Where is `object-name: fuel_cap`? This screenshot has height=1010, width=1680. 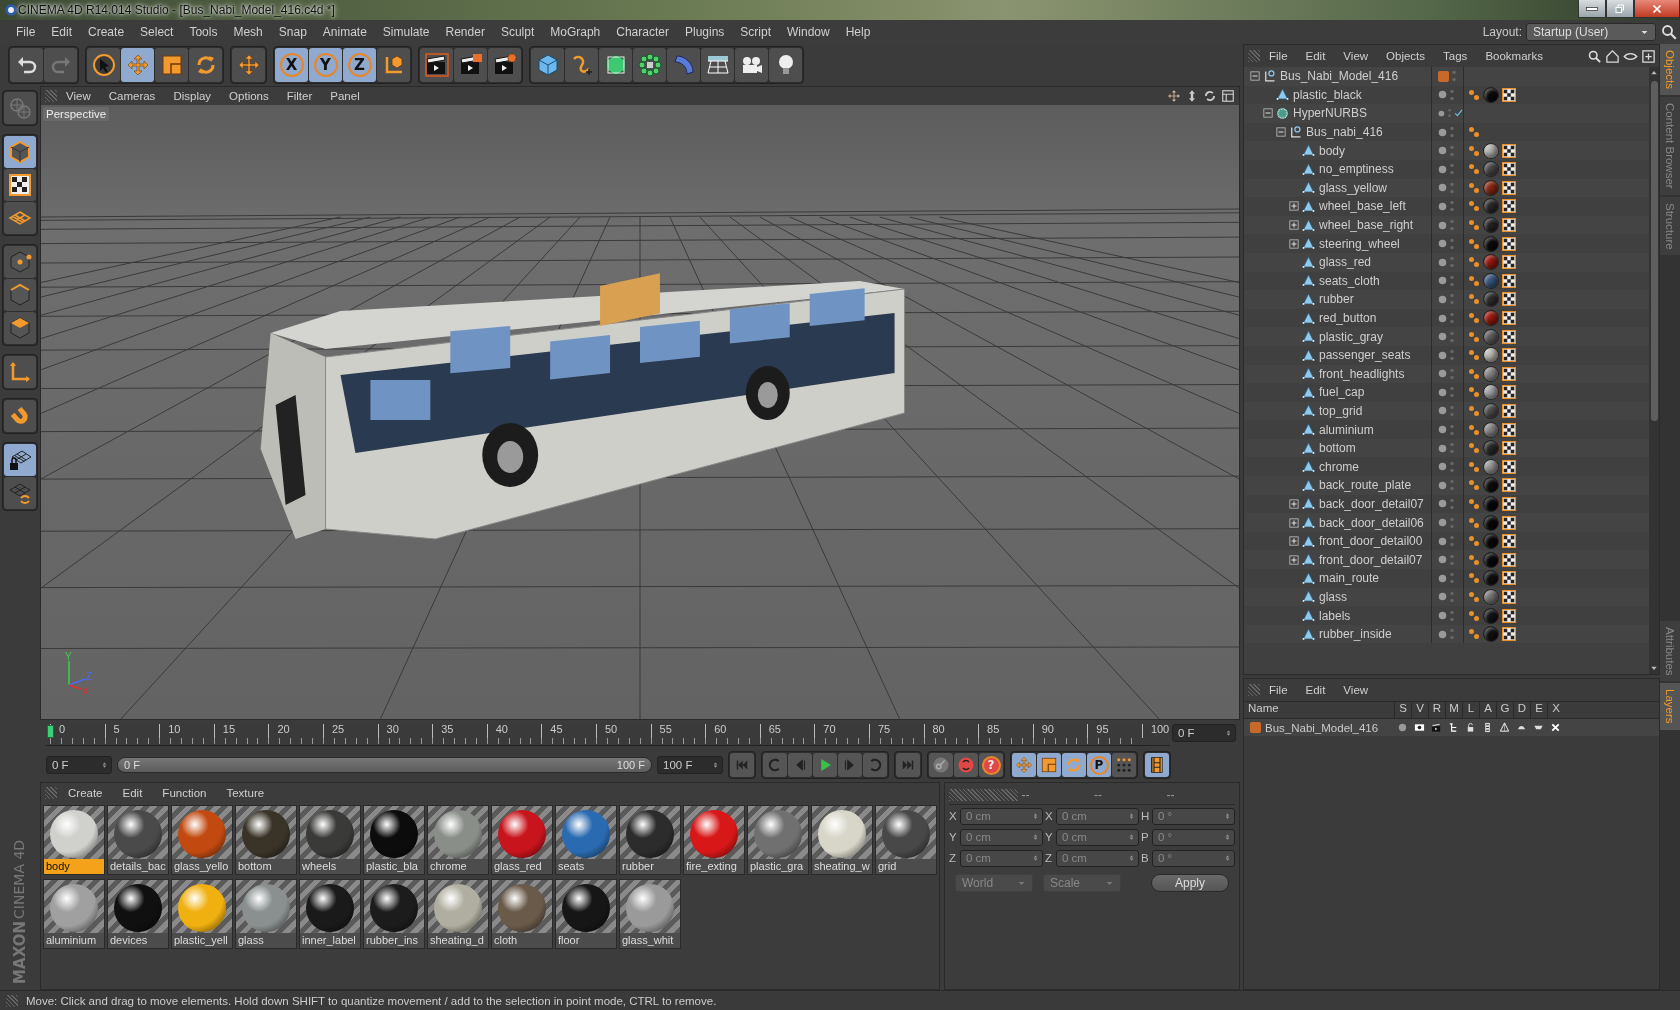 object-name: fuel_cap is located at coordinates (1342, 392).